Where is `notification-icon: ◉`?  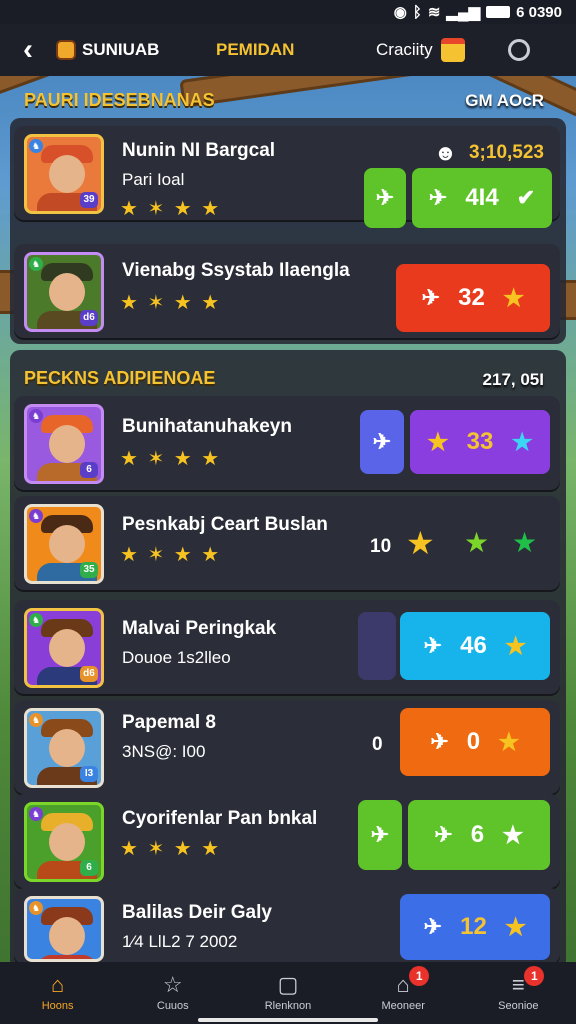 notification-icon: ◉ is located at coordinates (400, 12).